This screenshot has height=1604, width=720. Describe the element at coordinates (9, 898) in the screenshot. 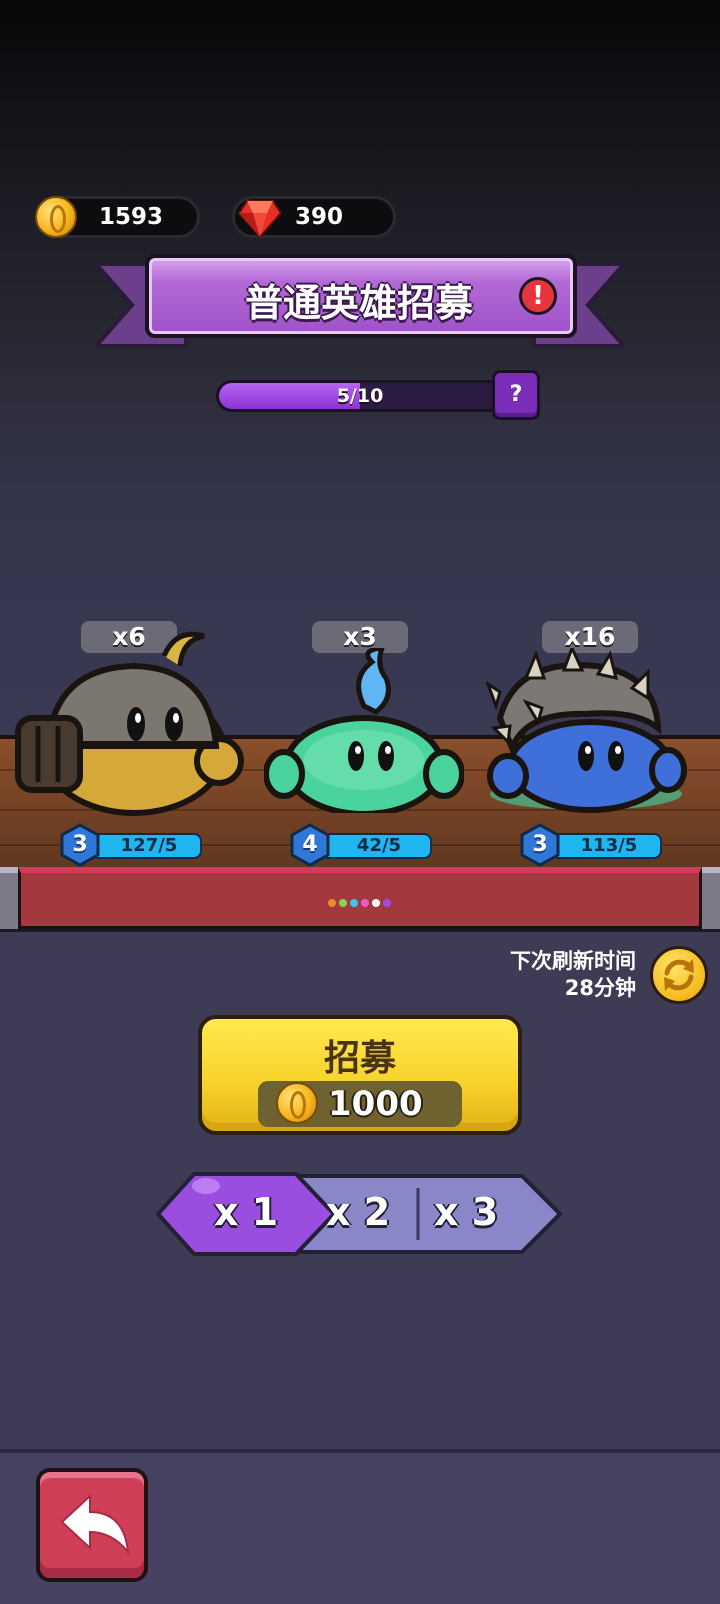

I see `bar-side-left` at that location.